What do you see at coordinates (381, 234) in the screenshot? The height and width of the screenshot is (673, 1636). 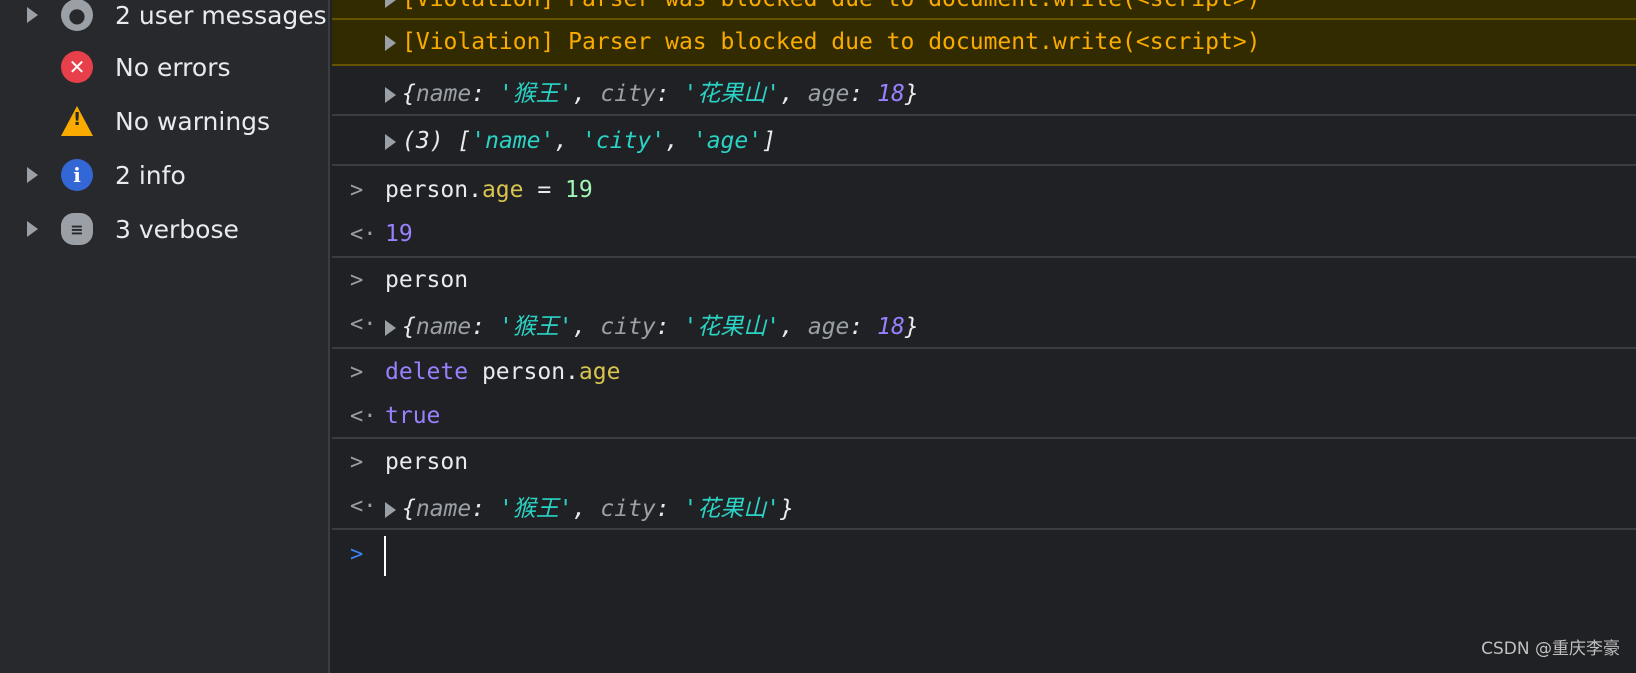 I see `console-result: <· 19` at bounding box center [381, 234].